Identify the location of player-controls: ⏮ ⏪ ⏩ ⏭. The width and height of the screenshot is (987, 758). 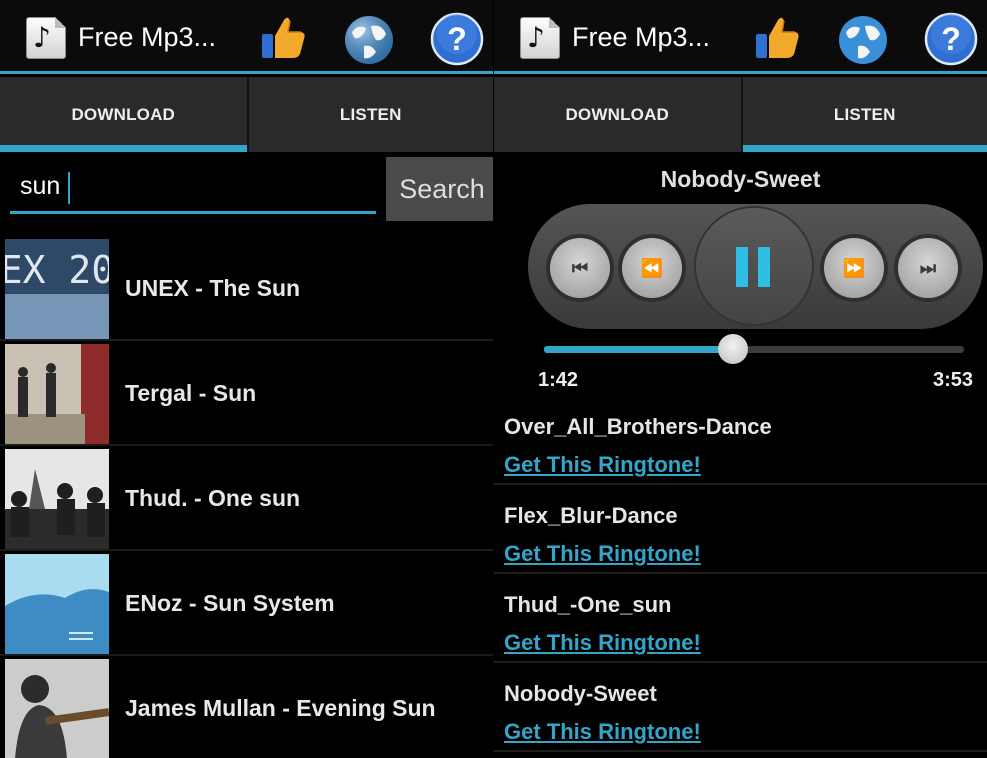
(755, 266).